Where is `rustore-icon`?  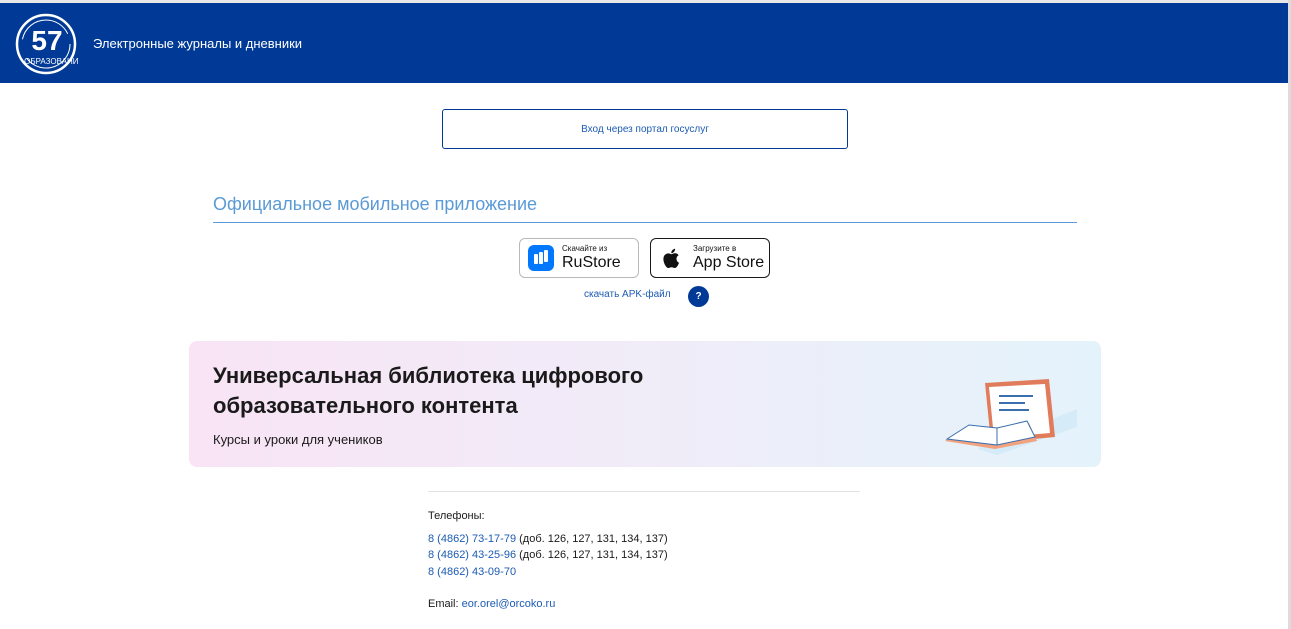
rustore-icon is located at coordinates (541, 258).